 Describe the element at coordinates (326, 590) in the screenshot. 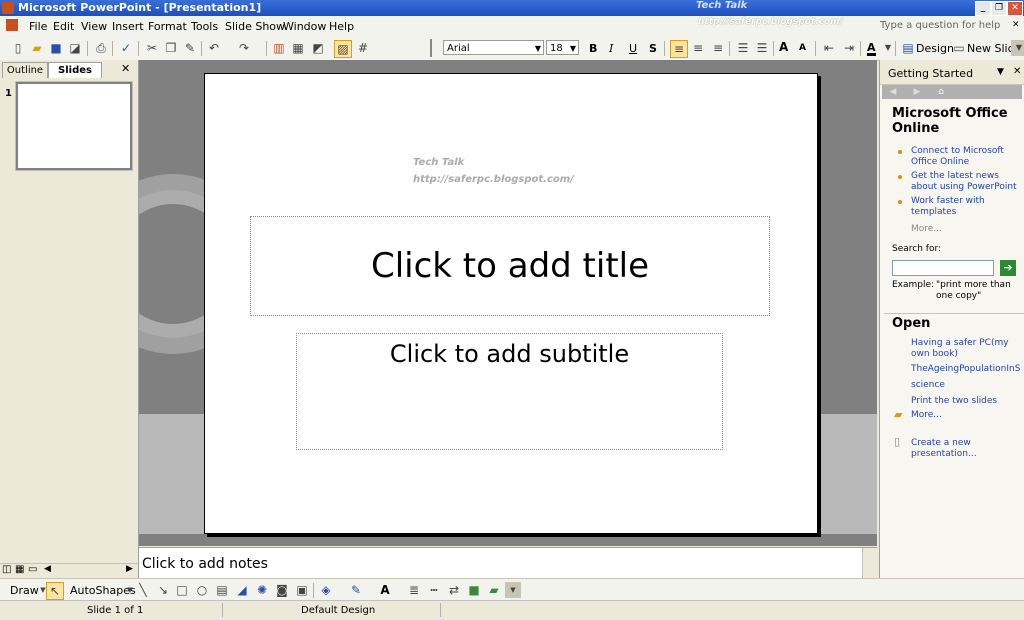

I see `fill-color-icon: ◈` at that location.